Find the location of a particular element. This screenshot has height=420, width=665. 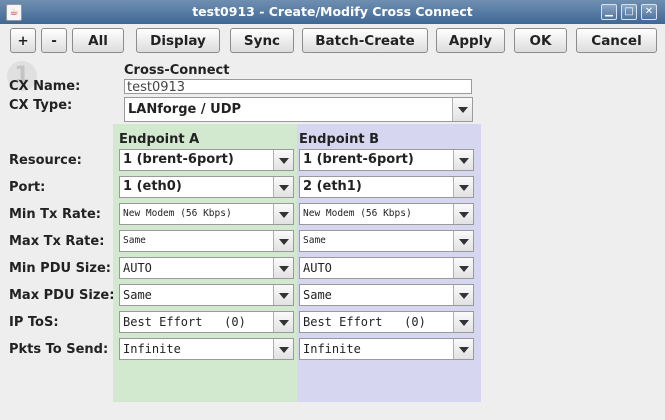

pkts-to-send-a-select: Infinite is located at coordinates (206, 349).